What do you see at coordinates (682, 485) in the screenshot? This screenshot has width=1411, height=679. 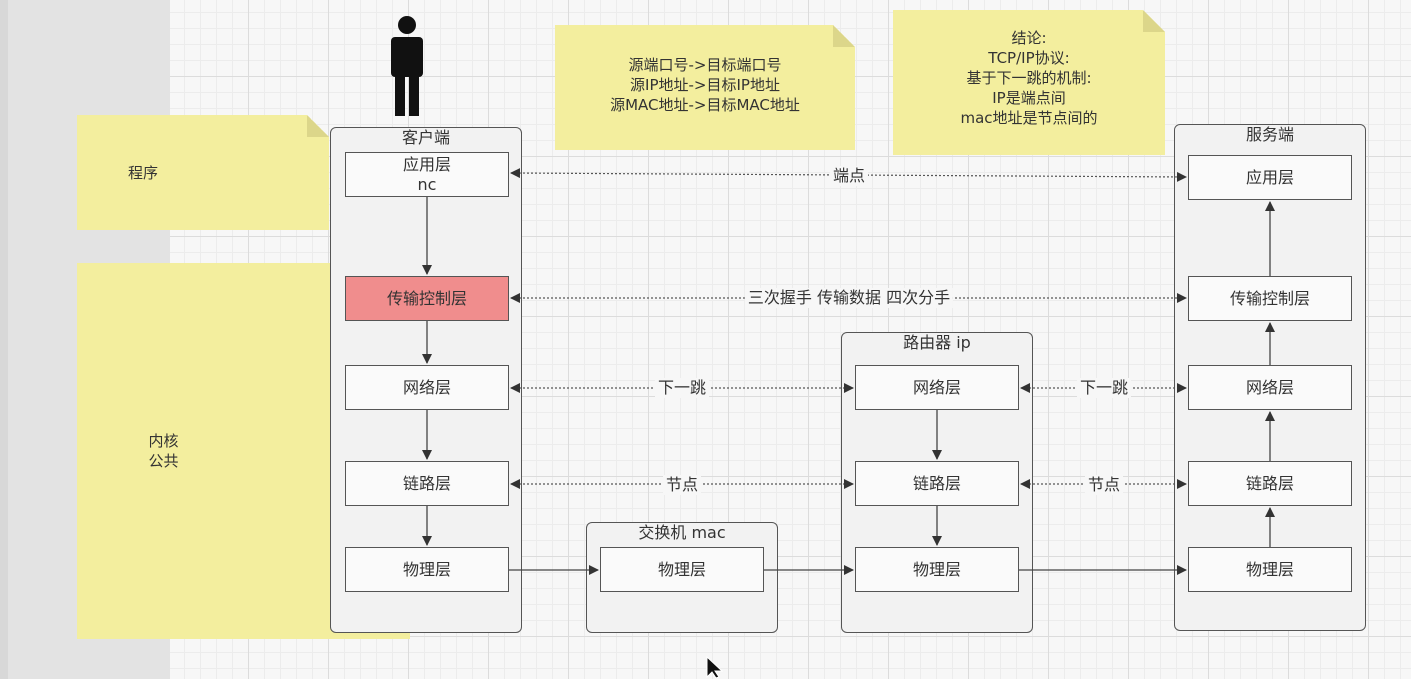 I see `edge-label-node-1: 节点` at bounding box center [682, 485].